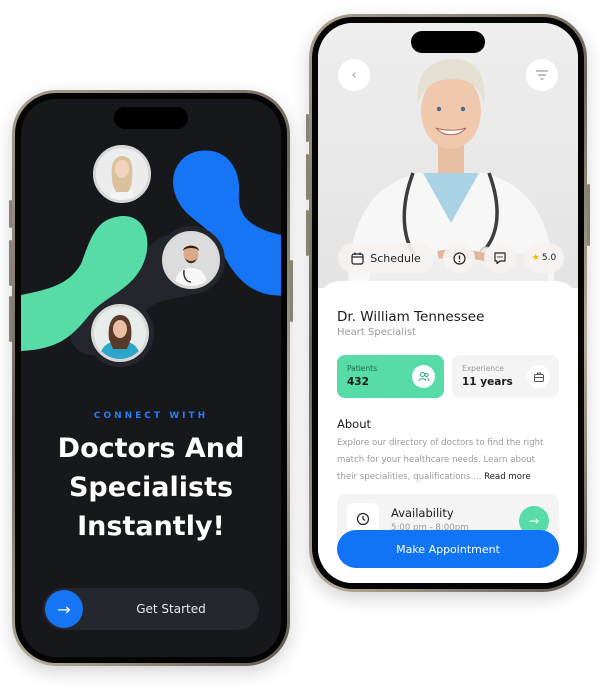 The image size is (600, 688). Describe the element at coordinates (357, 258) in the screenshot. I see `calendar-icon` at that location.